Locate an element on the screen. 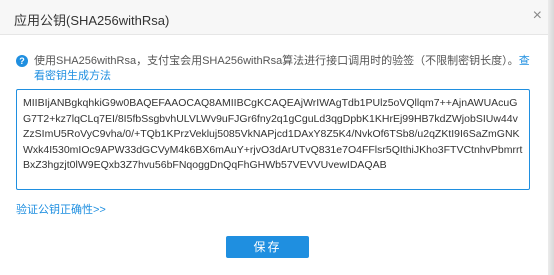 This screenshot has width=554, height=275. window-edge is located at coordinates (551, 137).